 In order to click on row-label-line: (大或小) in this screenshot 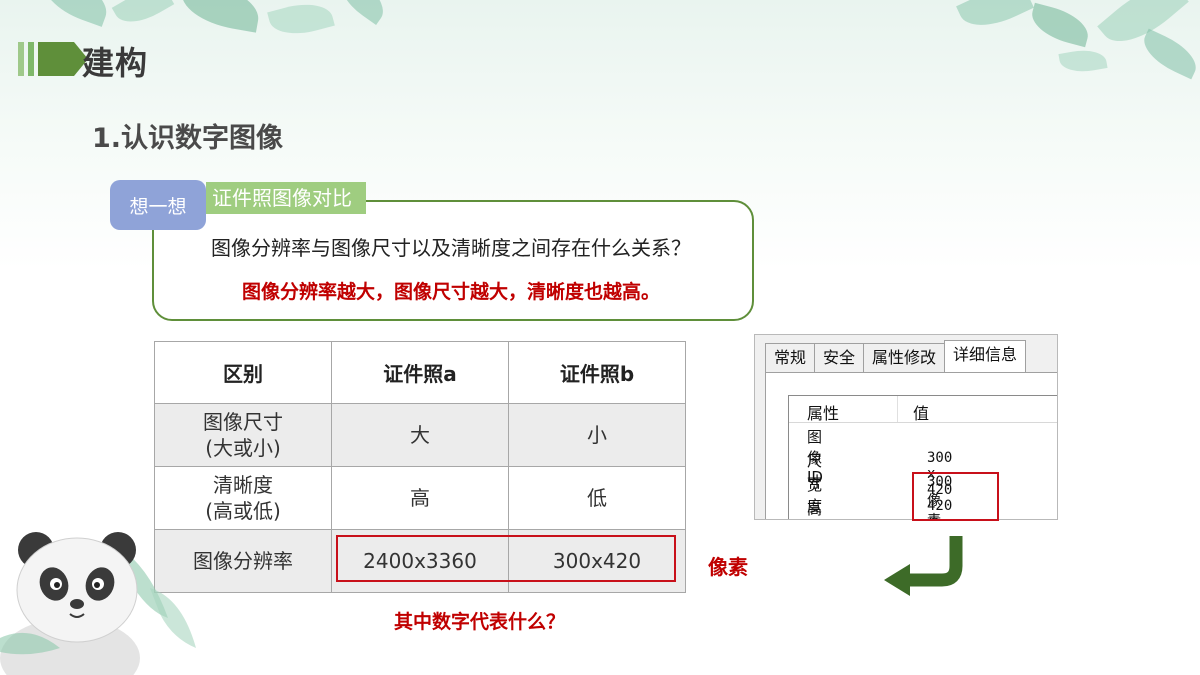, I will do `click(243, 448)`.